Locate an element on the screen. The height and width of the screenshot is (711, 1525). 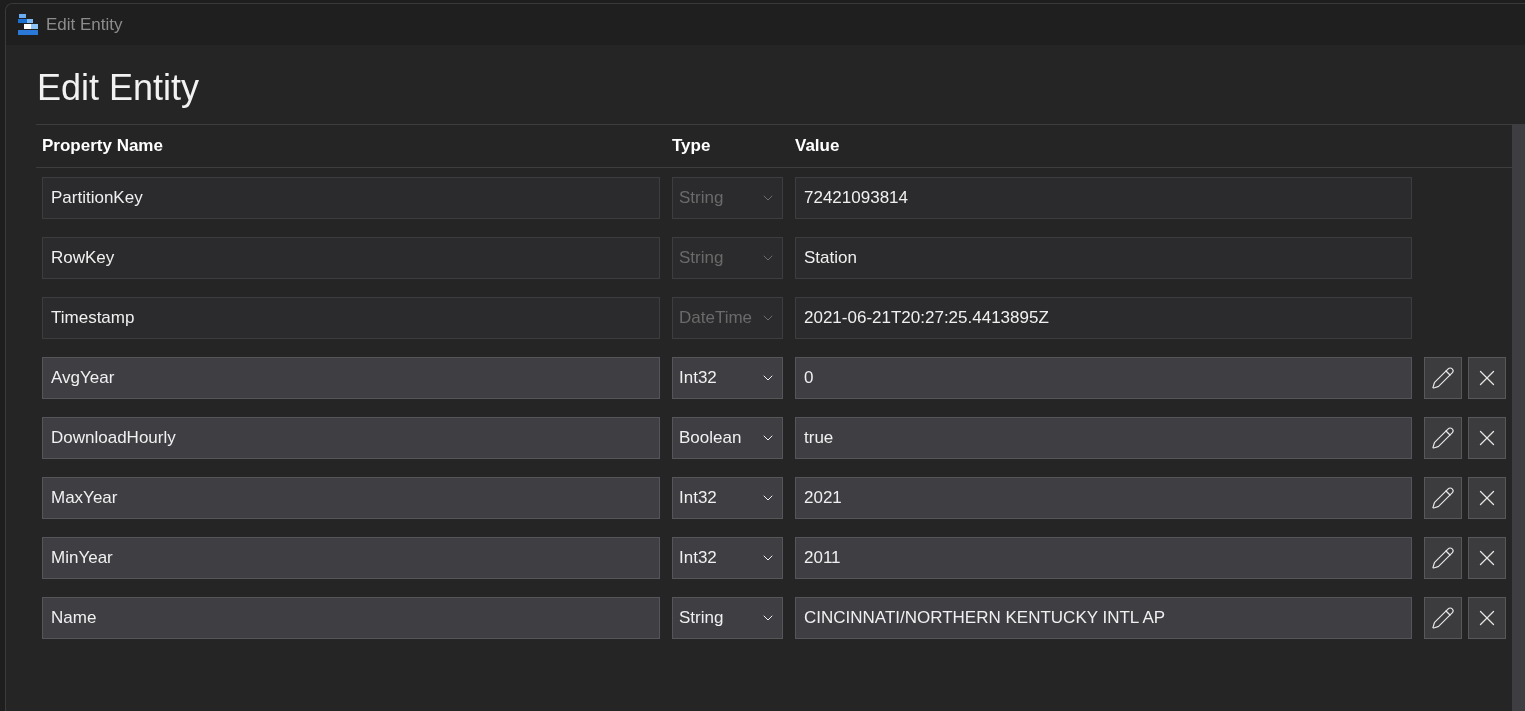
name-field: AvgYear is located at coordinates (351, 378).